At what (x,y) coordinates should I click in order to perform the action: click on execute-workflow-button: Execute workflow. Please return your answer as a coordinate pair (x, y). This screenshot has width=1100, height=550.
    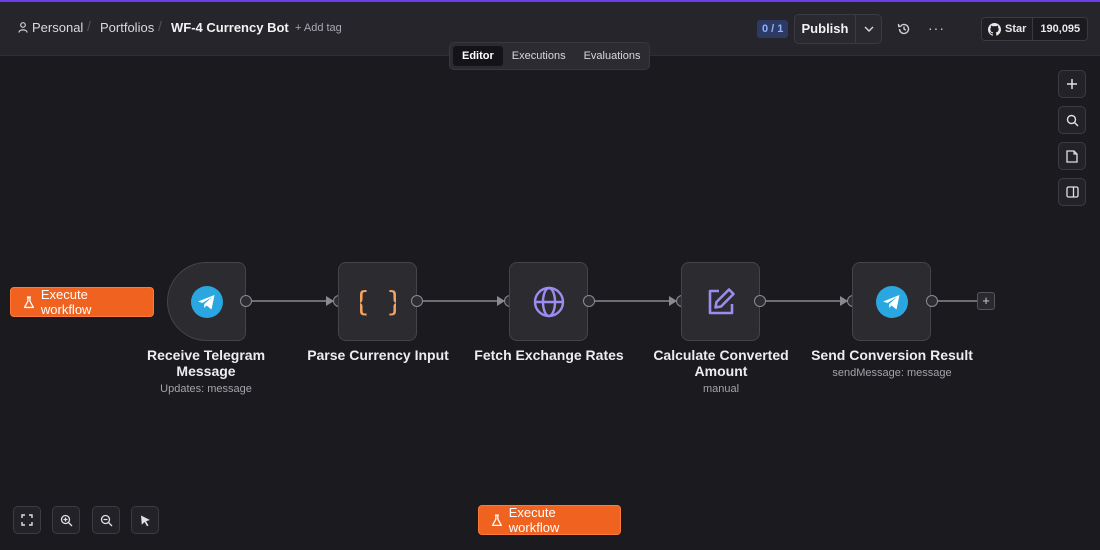
    Looking at the image, I should click on (82, 302).